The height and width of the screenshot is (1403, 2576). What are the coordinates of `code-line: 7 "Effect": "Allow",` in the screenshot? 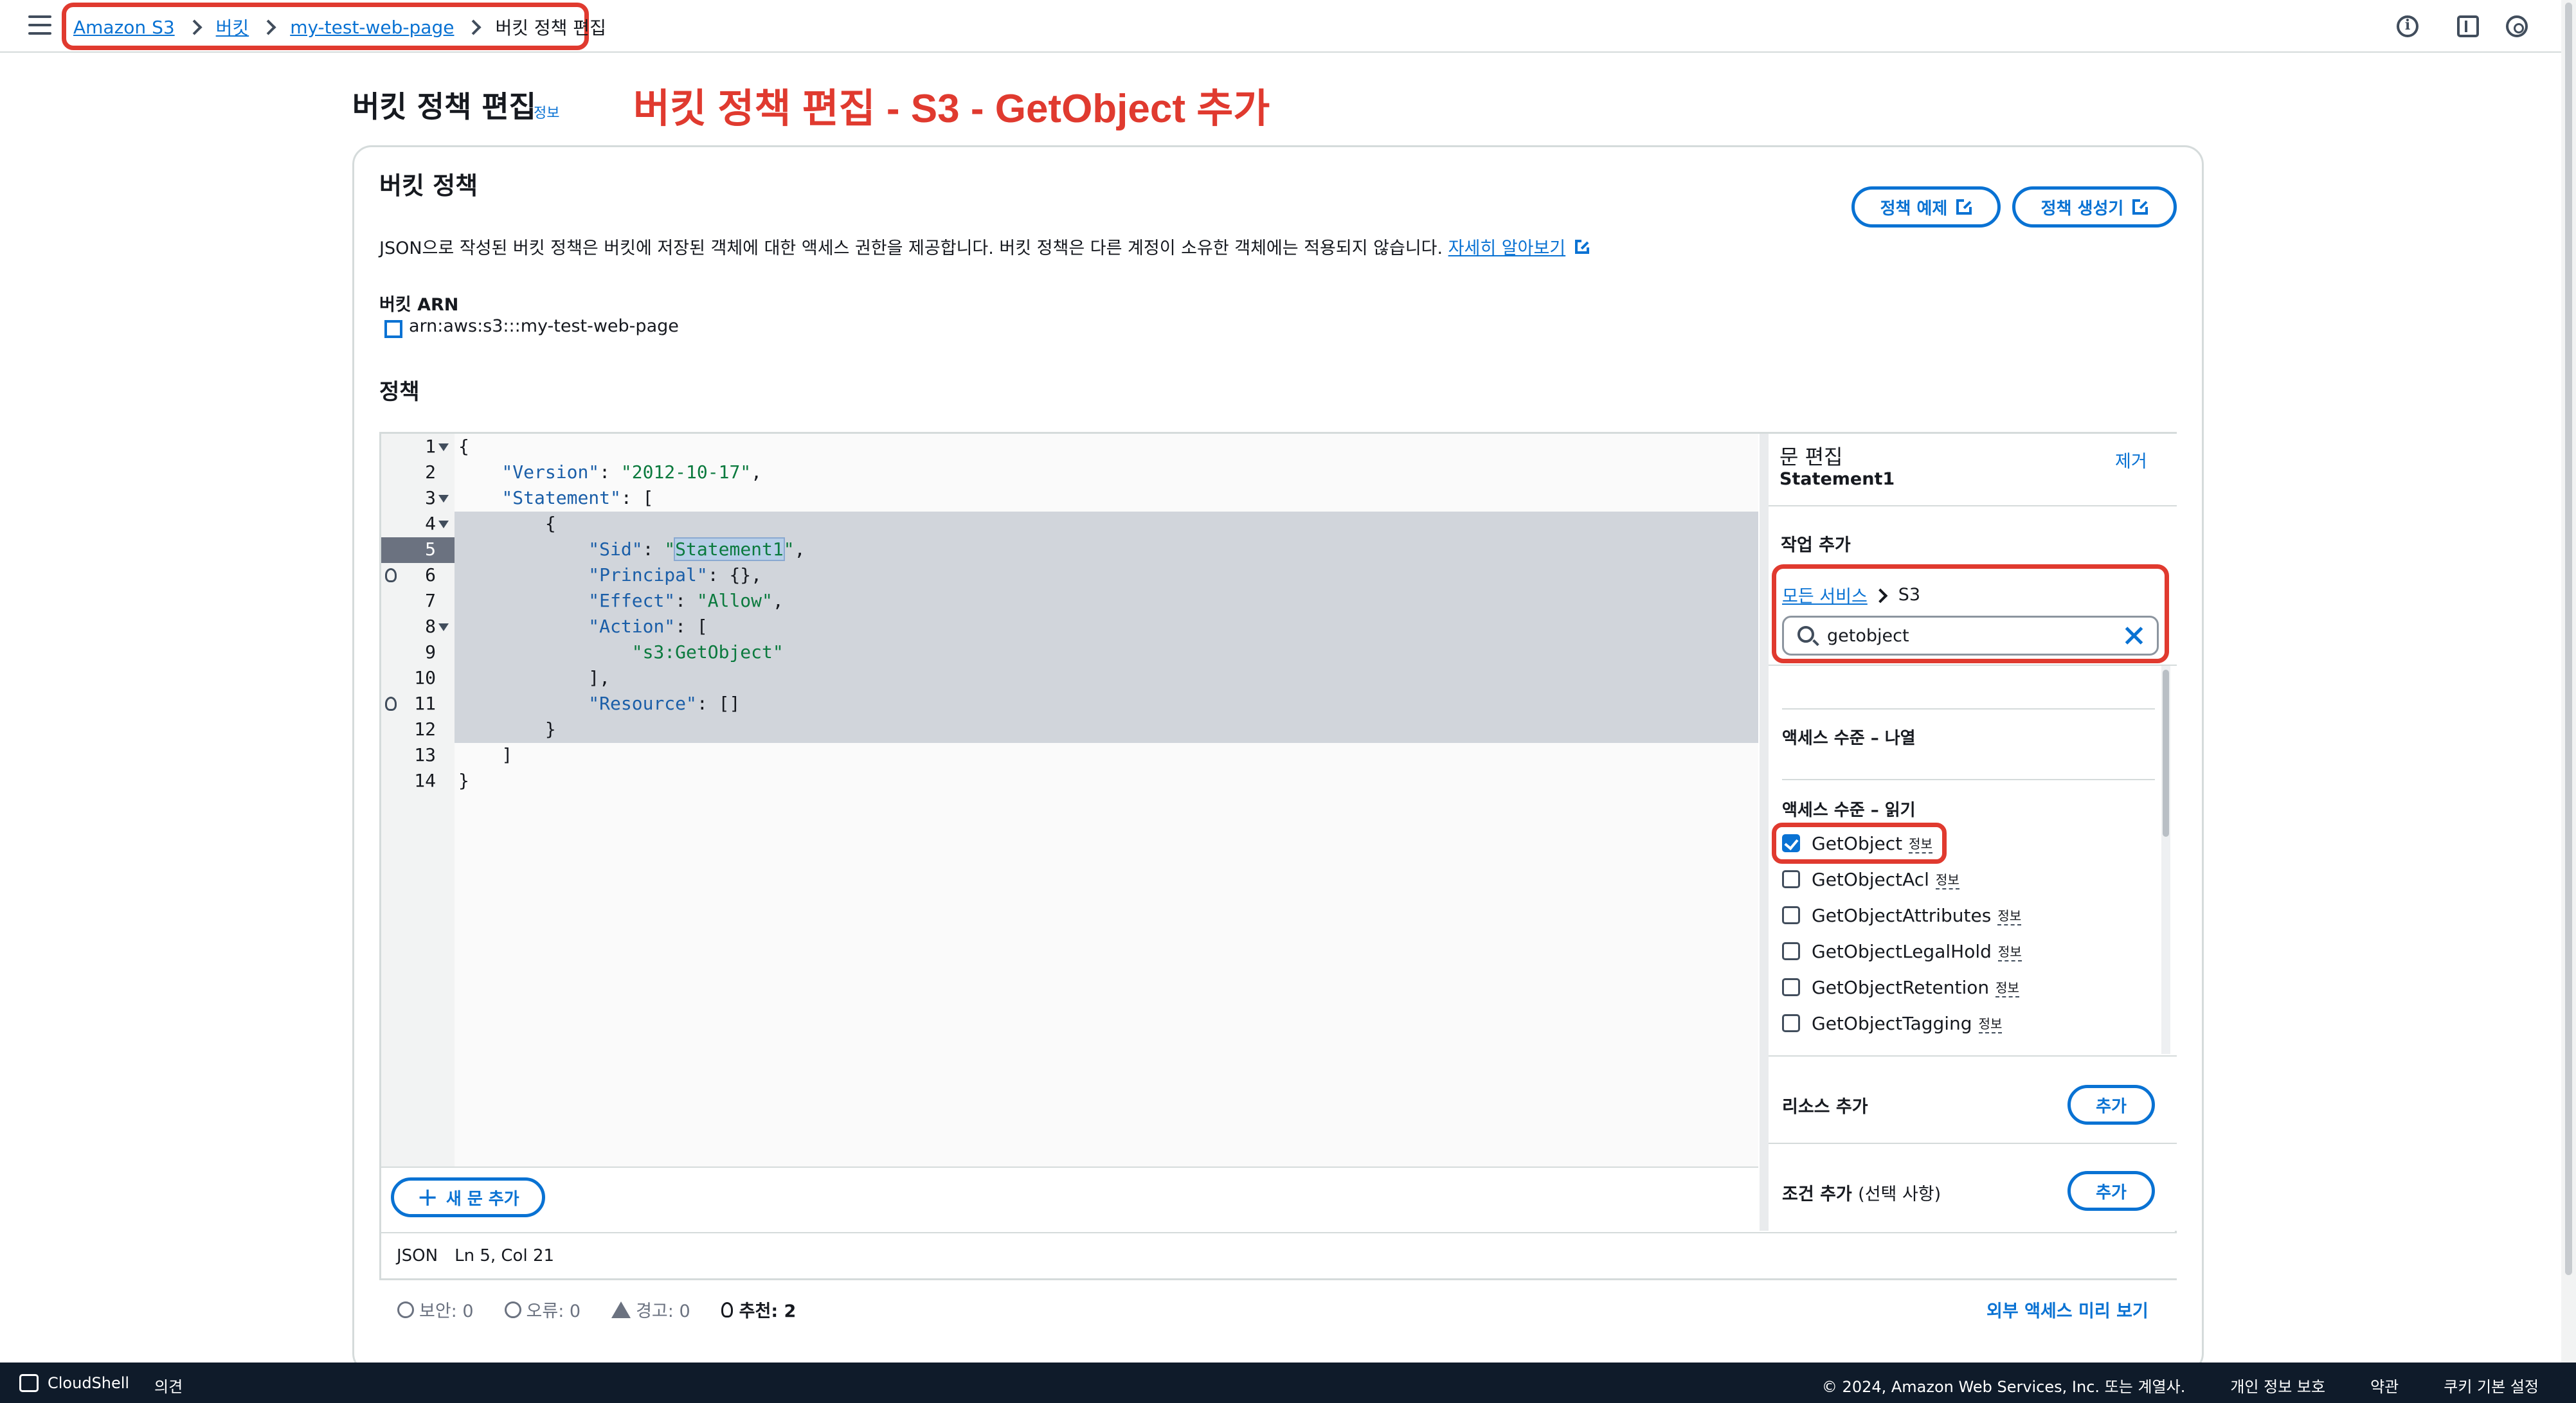 It's located at (1069, 603).